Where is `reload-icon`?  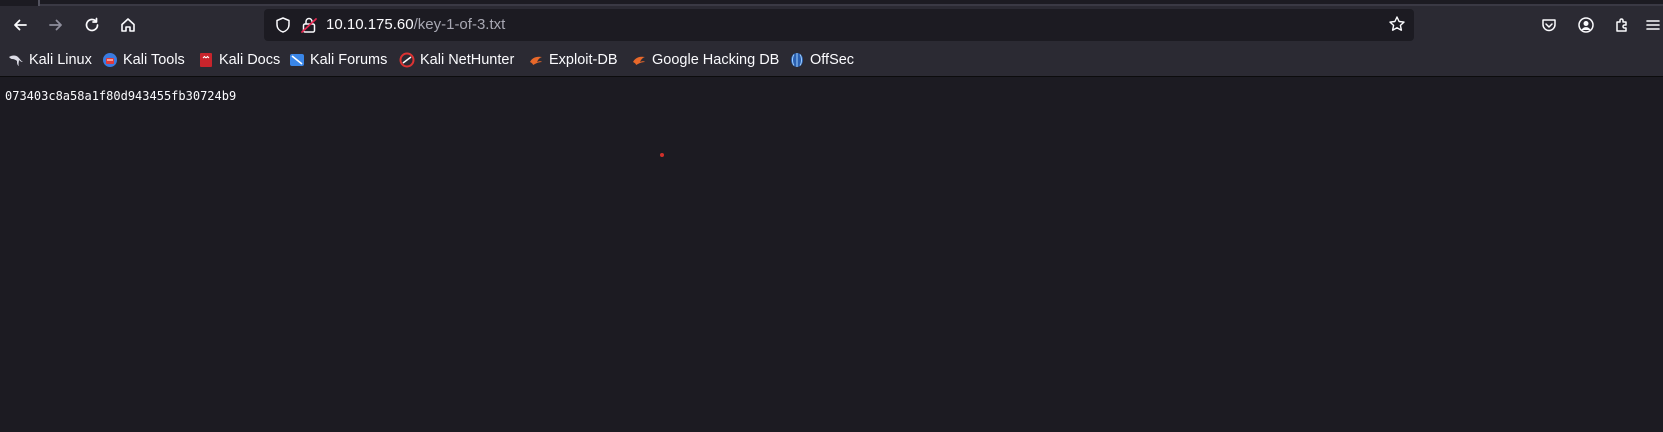 reload-icon is located at coordinates (92, 24).